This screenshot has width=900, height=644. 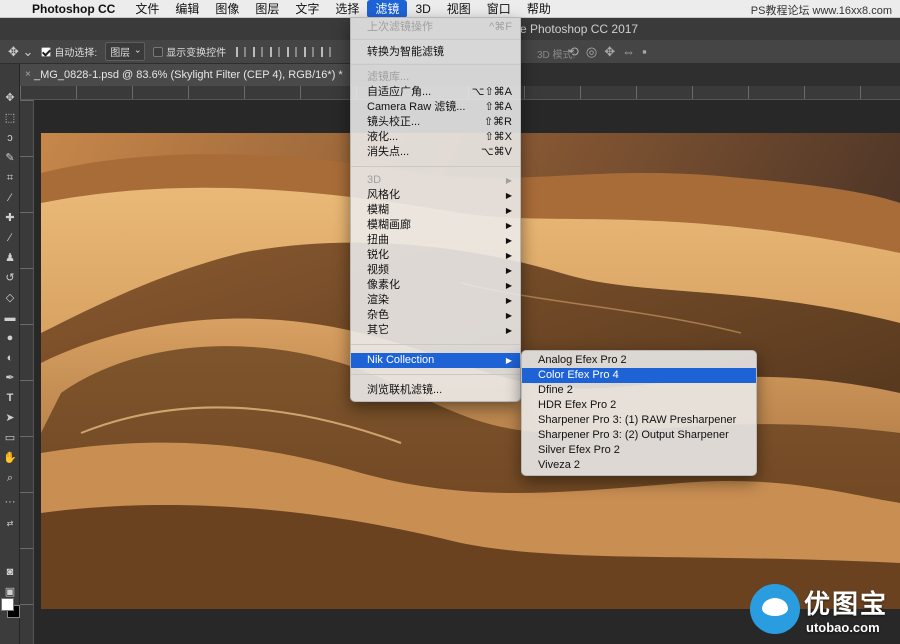 I want to click on menu-item-other: 其它 ▶, so click(x=435, y=330).